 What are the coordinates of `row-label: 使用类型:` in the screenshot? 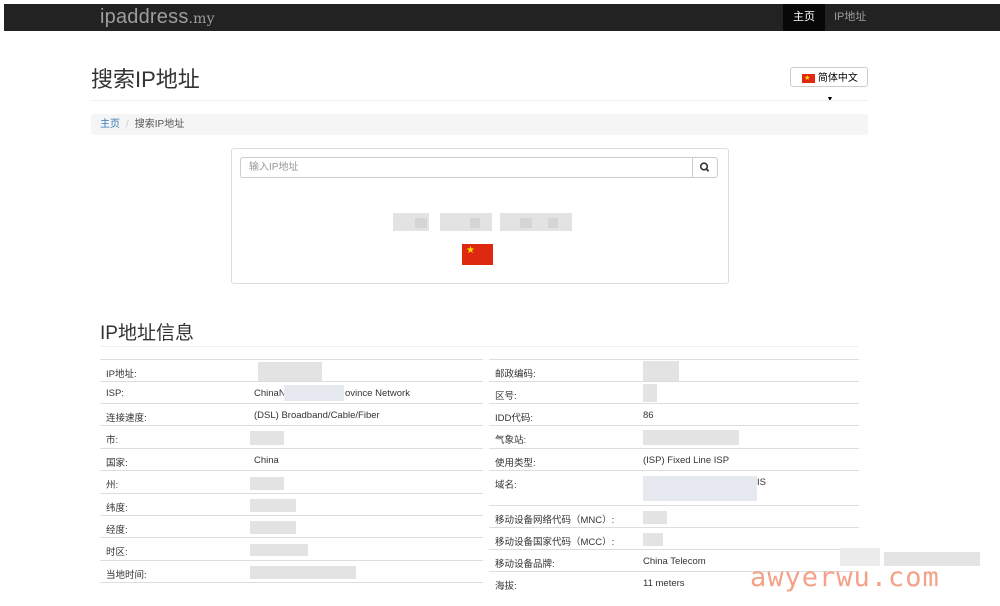 It's located at (515, 463).